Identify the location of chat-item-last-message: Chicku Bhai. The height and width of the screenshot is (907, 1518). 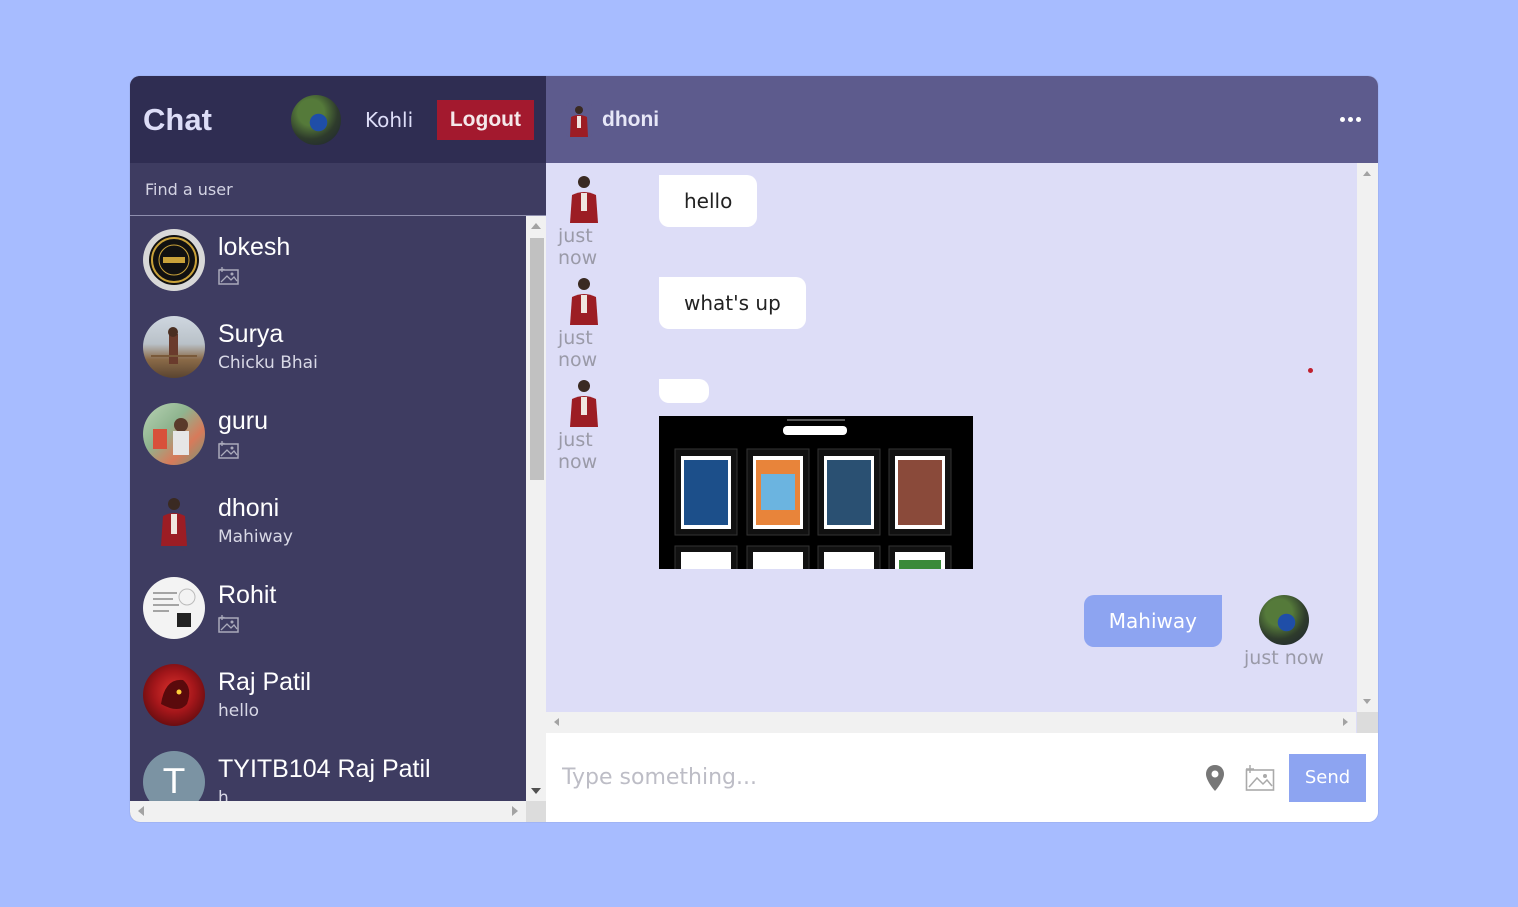
(268, 362).